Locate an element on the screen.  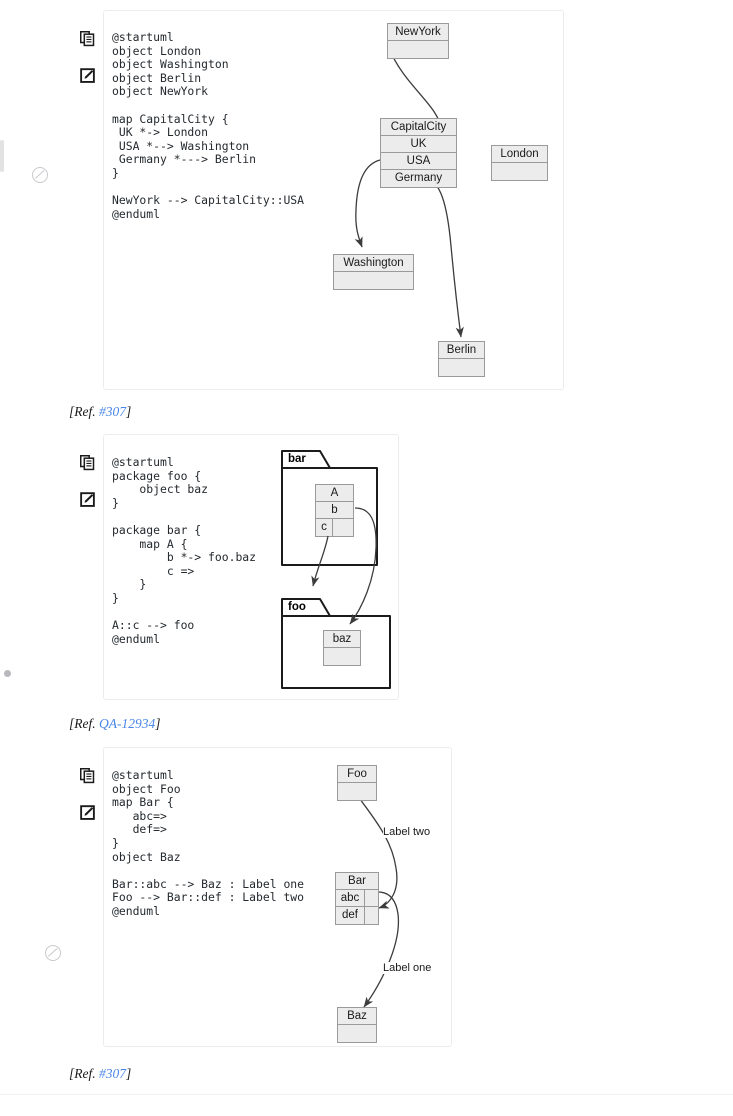
example-1-ref: [Ref. #307] is located at coordinates (100, 412).